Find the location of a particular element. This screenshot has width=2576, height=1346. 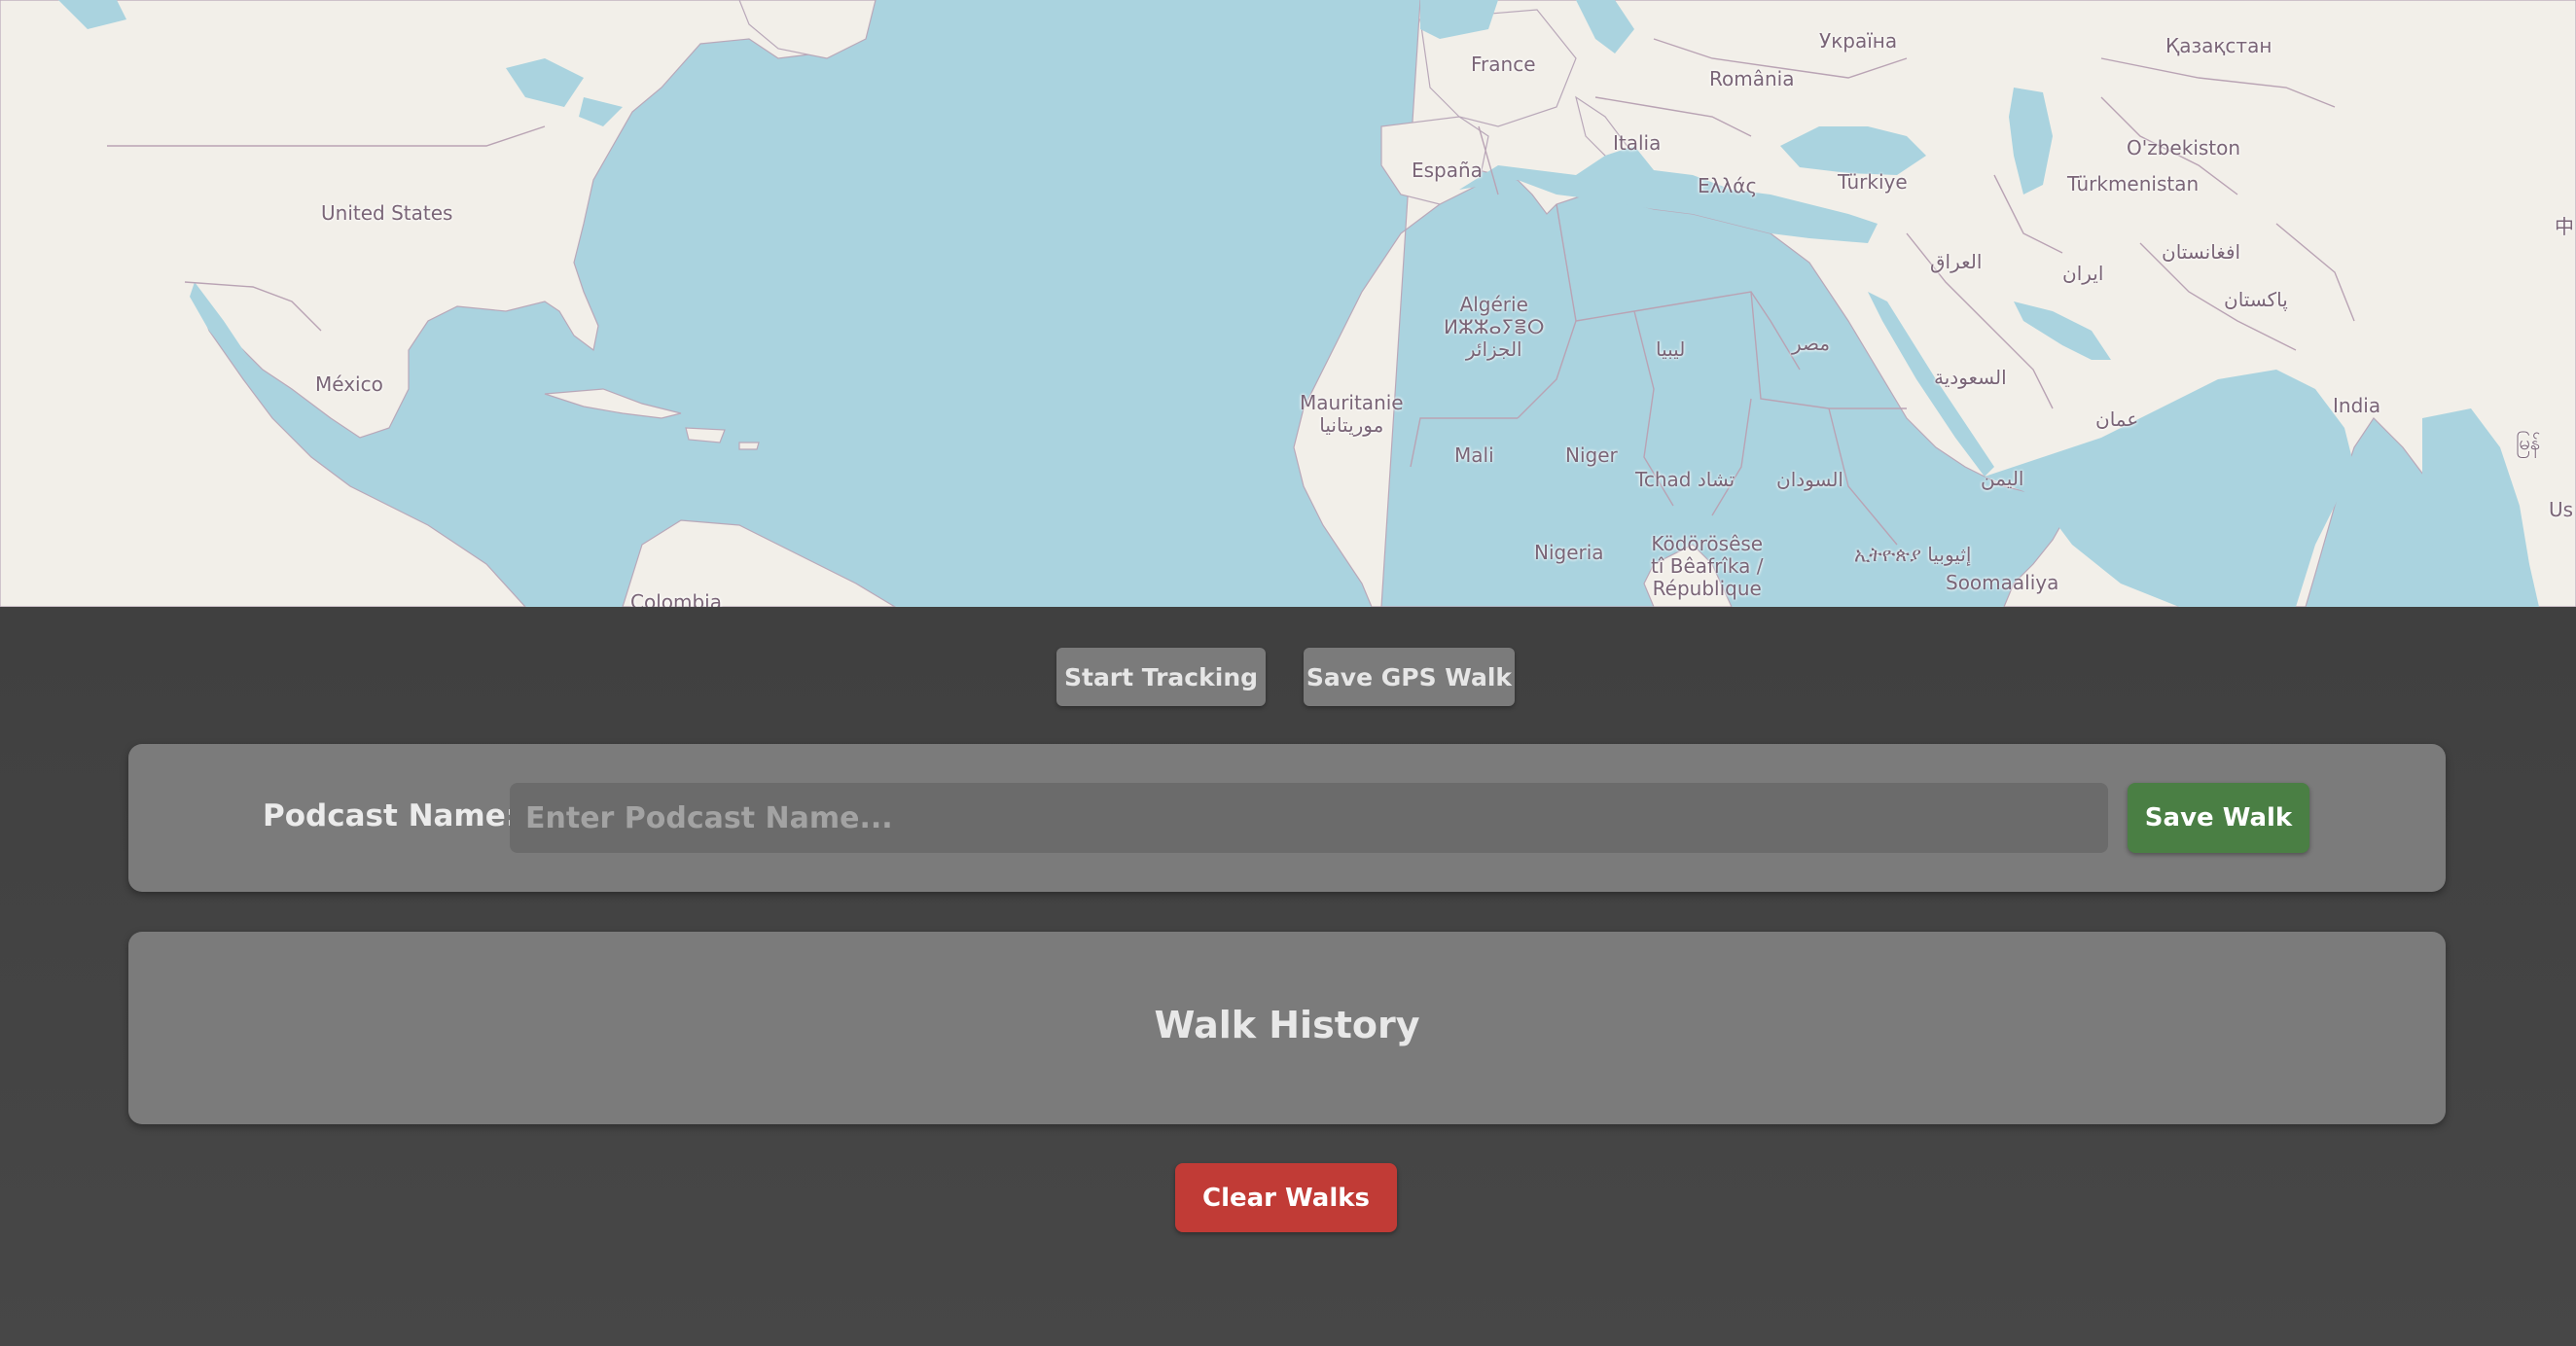

label-niger: Niger is located at coordinates (1591, 455).